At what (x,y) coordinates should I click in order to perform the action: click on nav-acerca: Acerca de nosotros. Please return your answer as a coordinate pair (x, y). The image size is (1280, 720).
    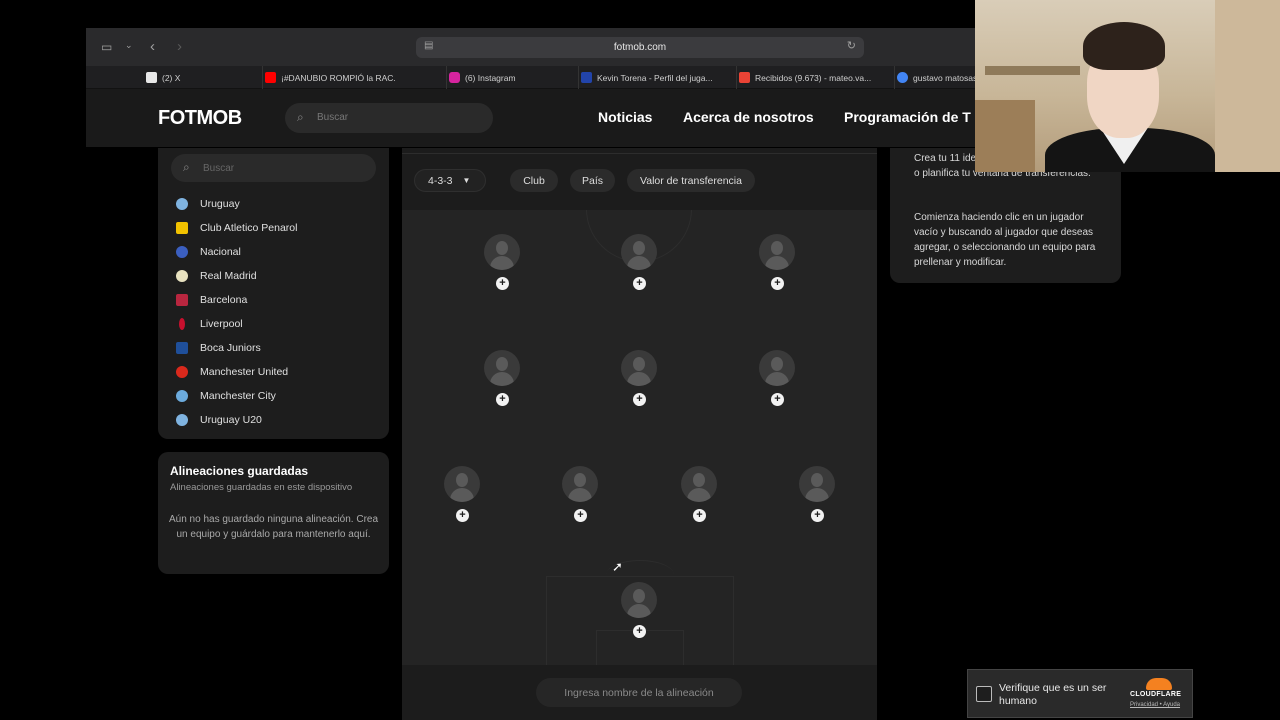
    Looking at the image, I should click on (748, 117).